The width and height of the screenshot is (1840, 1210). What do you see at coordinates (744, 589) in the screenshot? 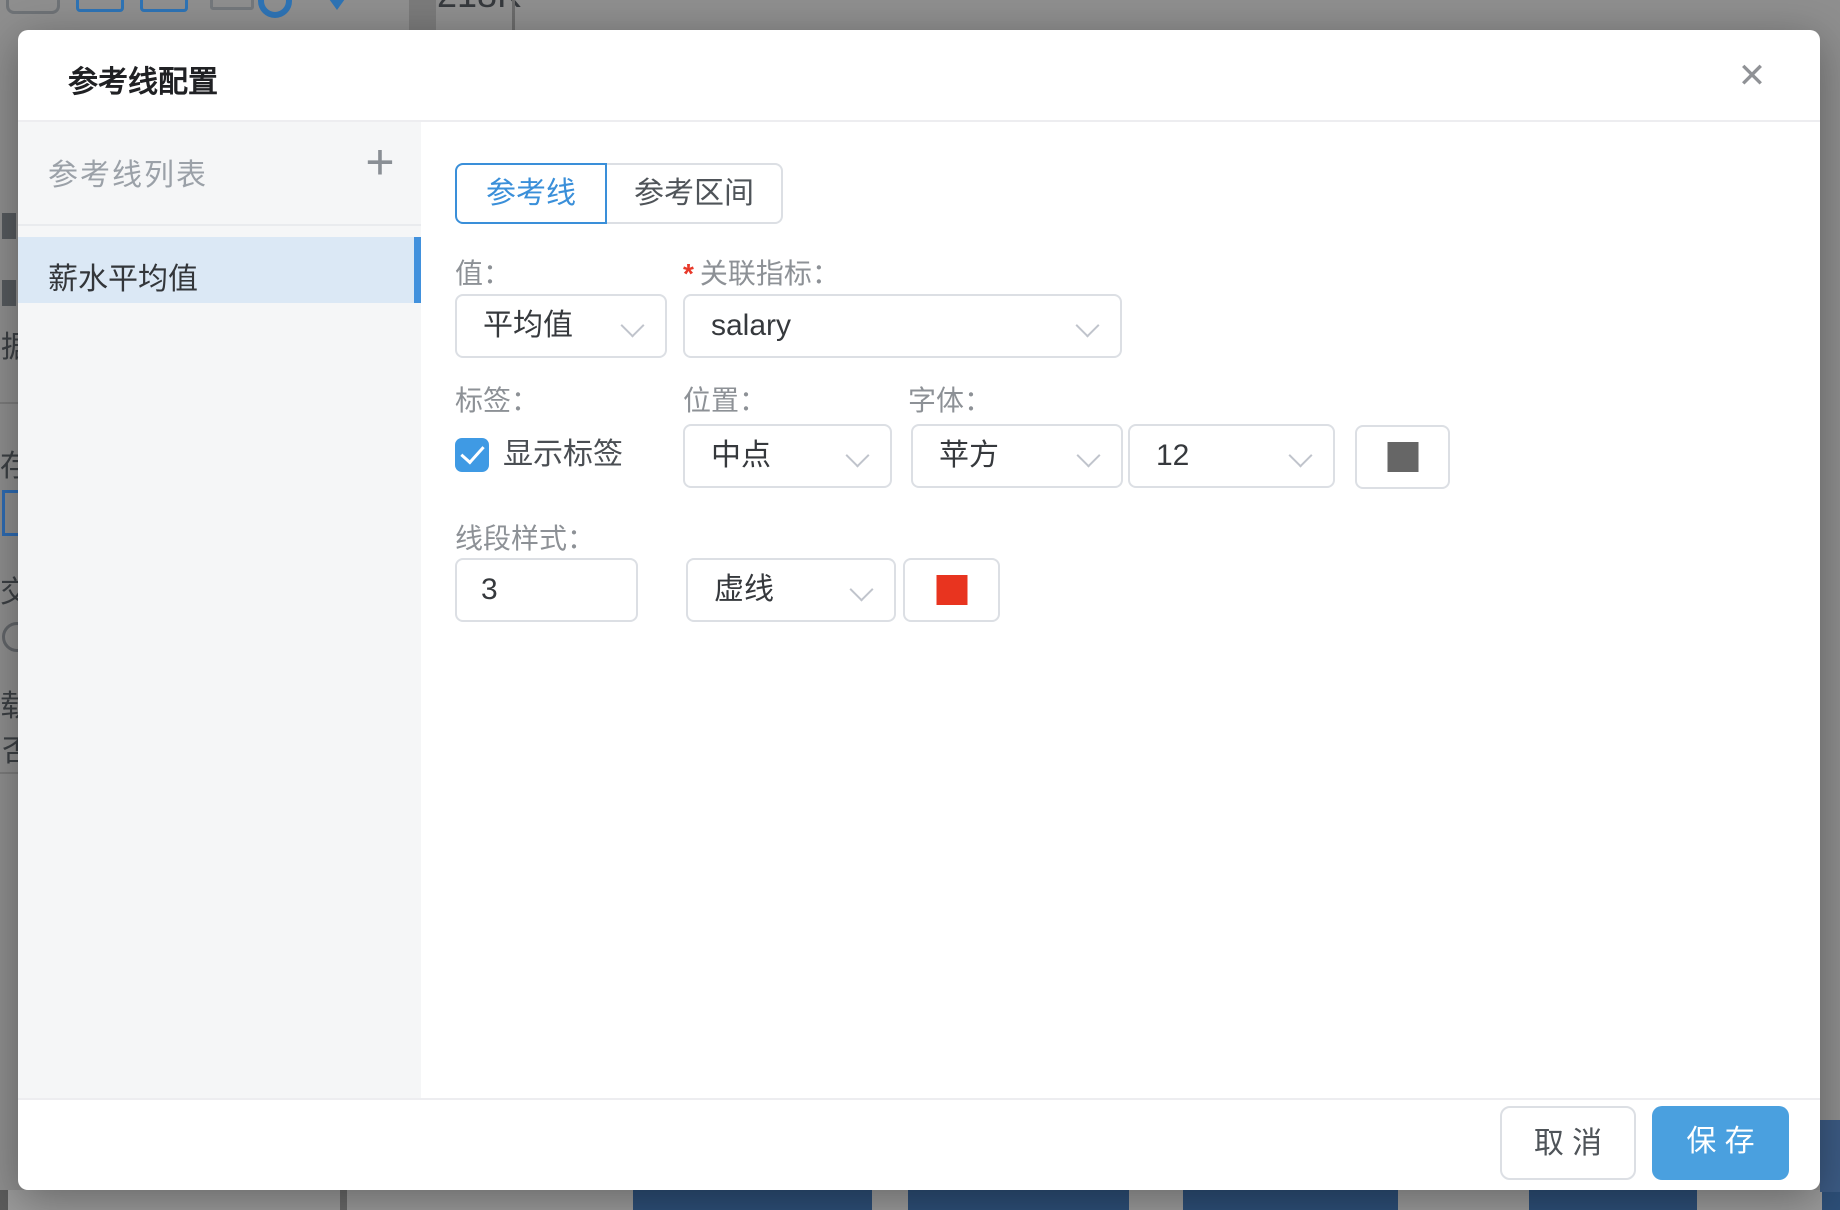
I see `line-type-select-text: 虚线` at bounding box center [744, 589].